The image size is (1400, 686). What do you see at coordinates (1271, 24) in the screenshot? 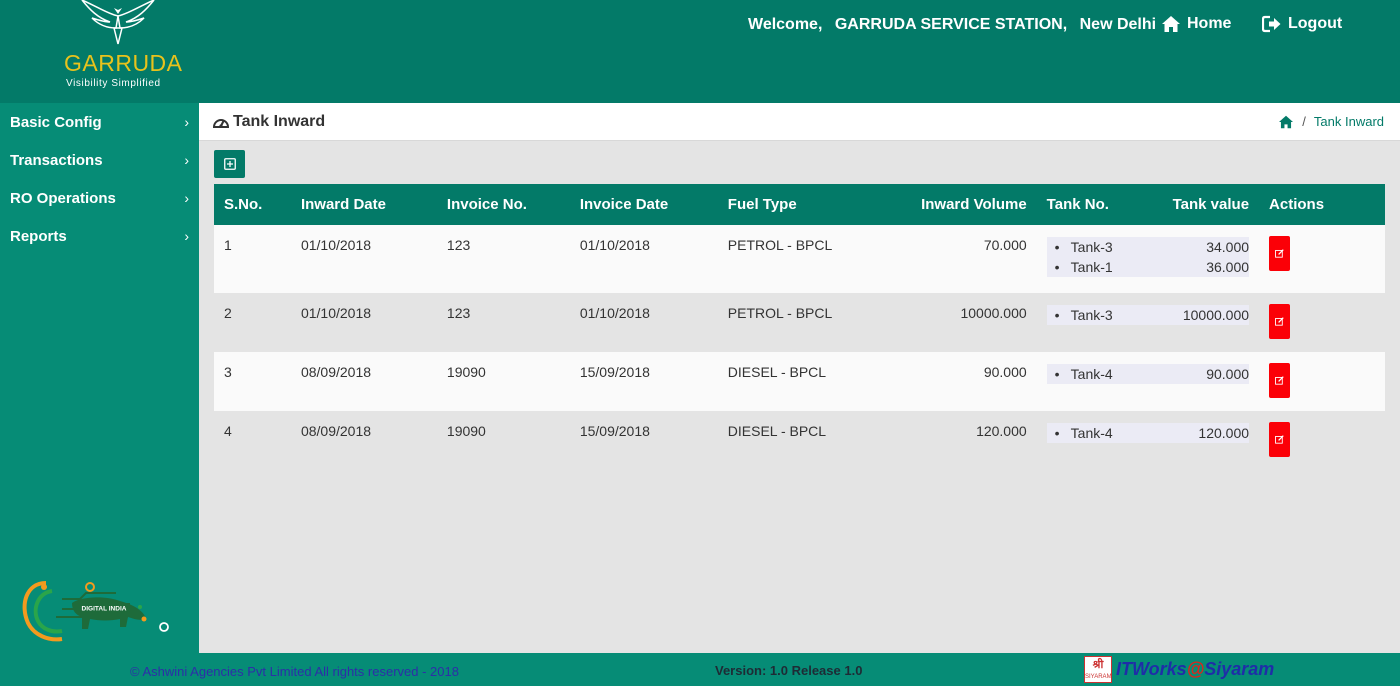
I see `logout-icon` at bounding box center [1271, 24].